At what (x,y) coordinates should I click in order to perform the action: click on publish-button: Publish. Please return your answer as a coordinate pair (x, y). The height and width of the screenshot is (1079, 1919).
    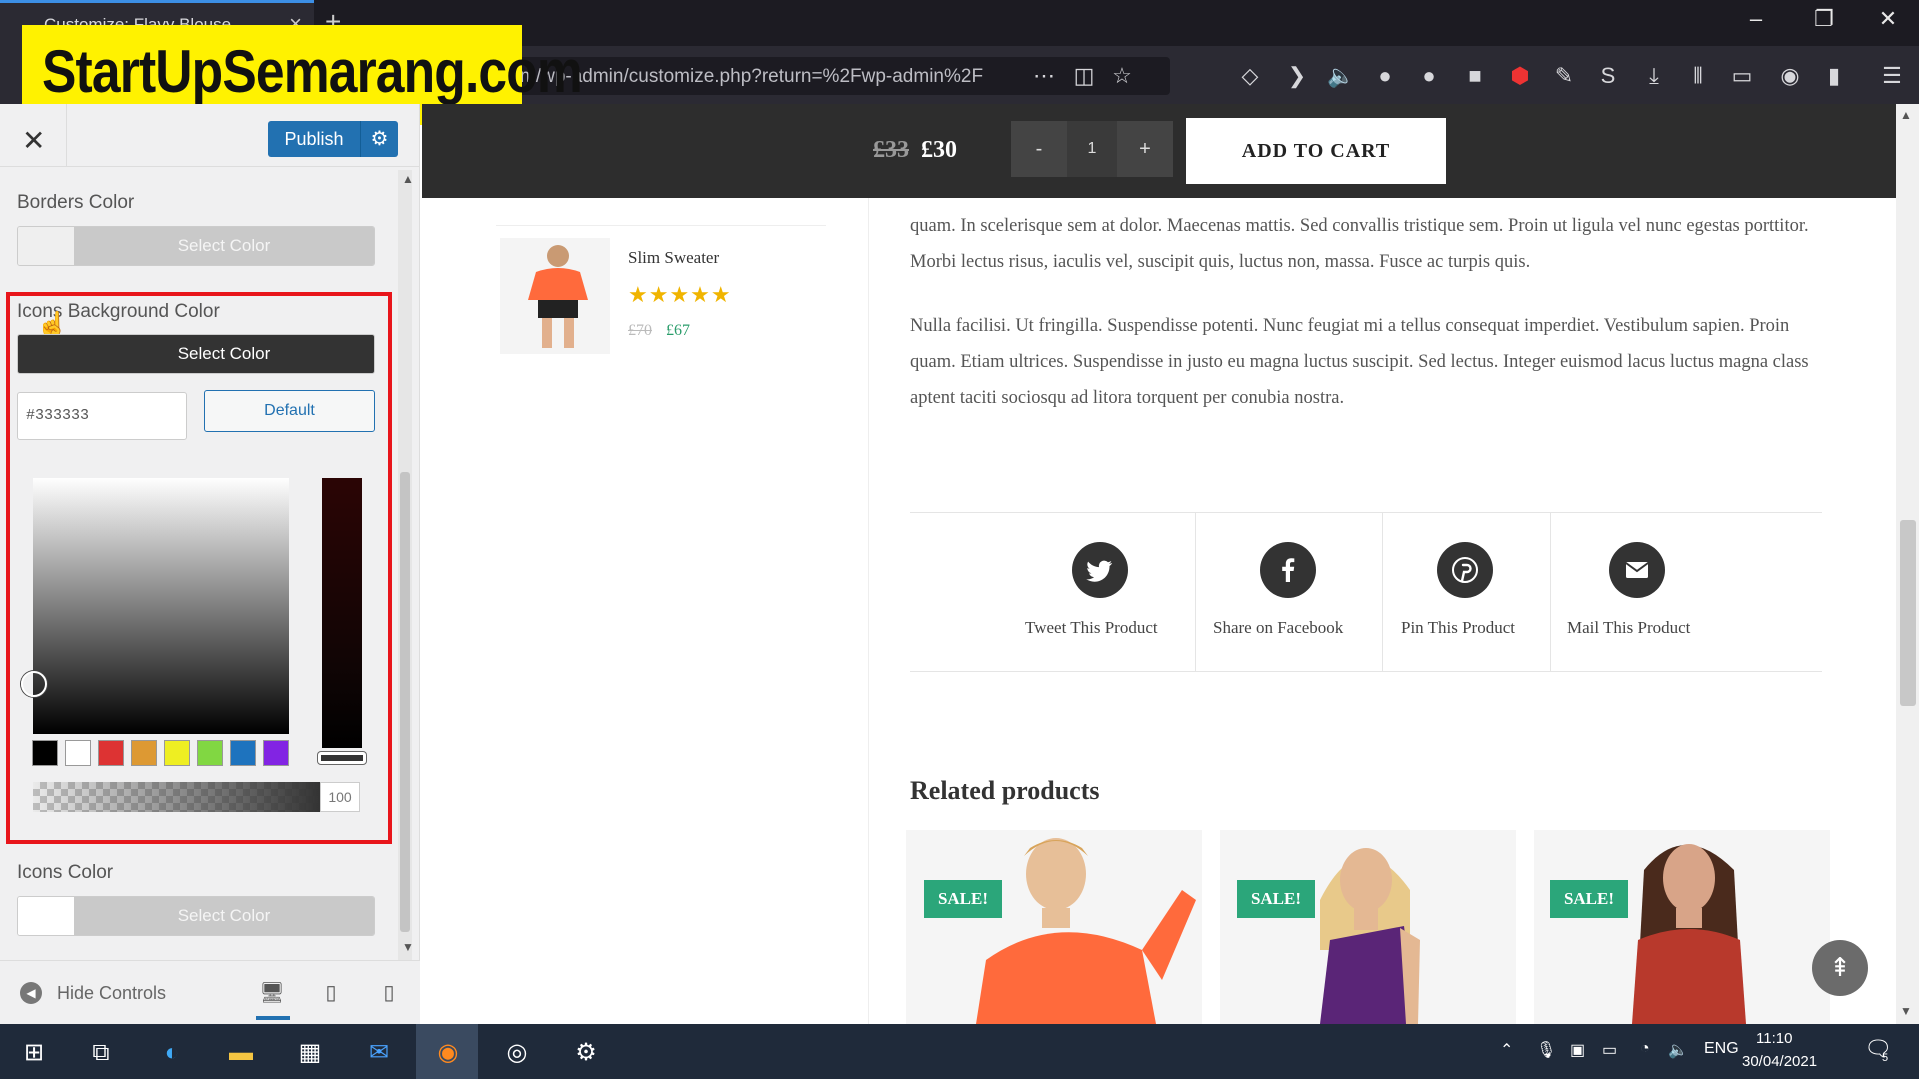
    Looking at the image, I should click on (314, 139).